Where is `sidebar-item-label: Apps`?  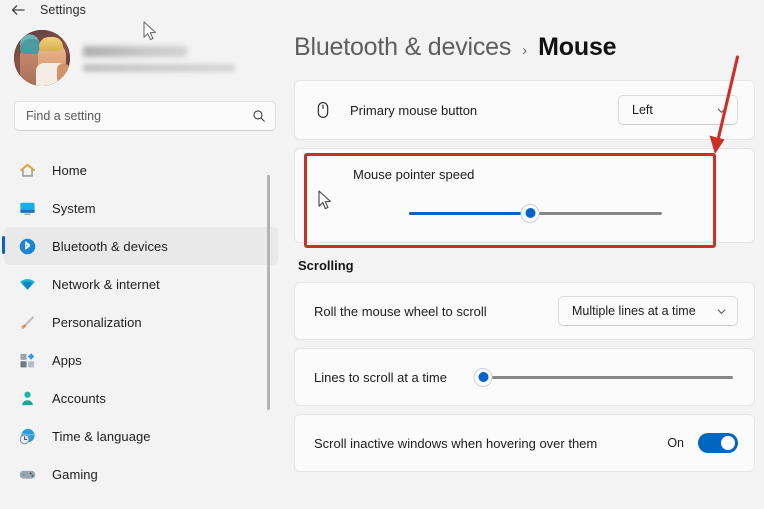
sidebar-item-label: Apps is located at coordinates (67, 360).